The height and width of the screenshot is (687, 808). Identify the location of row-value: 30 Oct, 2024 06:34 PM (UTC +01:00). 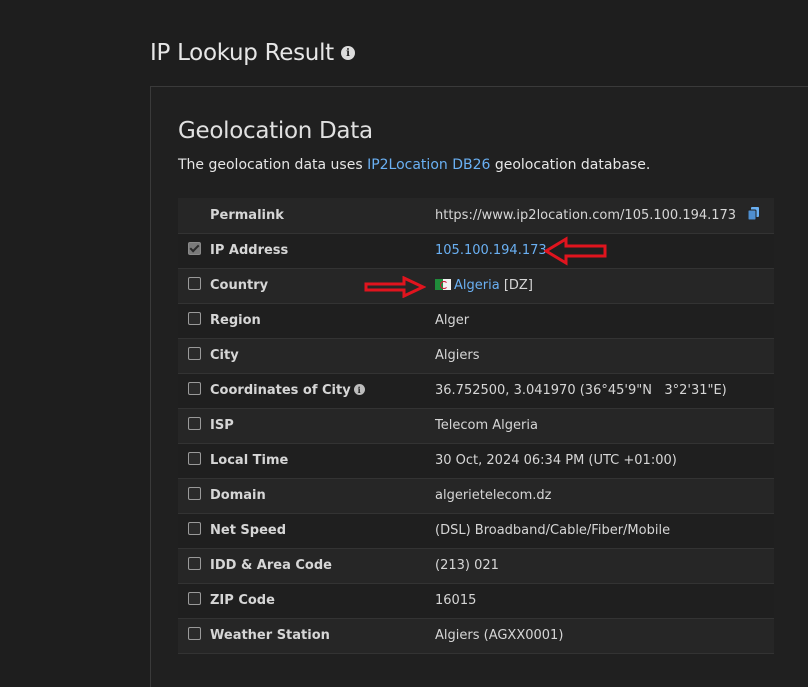
(556, 460).